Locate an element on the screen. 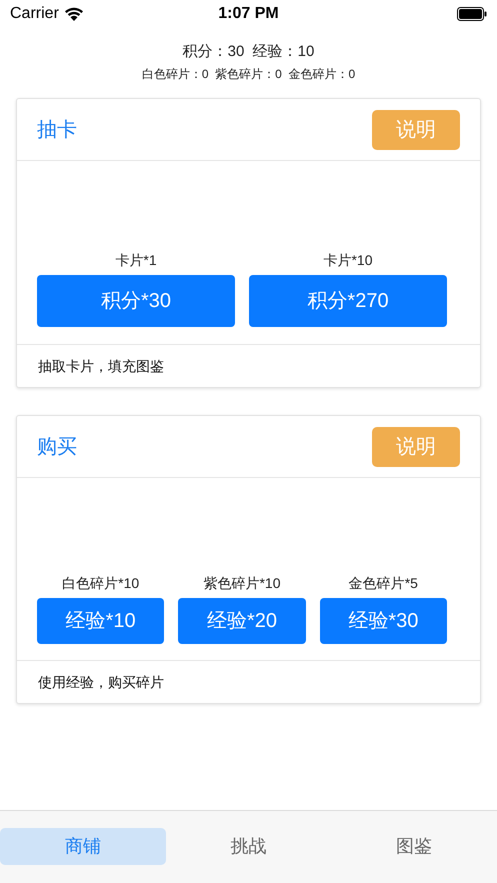 The width and height of the screenshot is (497, 883). purchase-button: 经验*30 is located at coordinates (383, 621).